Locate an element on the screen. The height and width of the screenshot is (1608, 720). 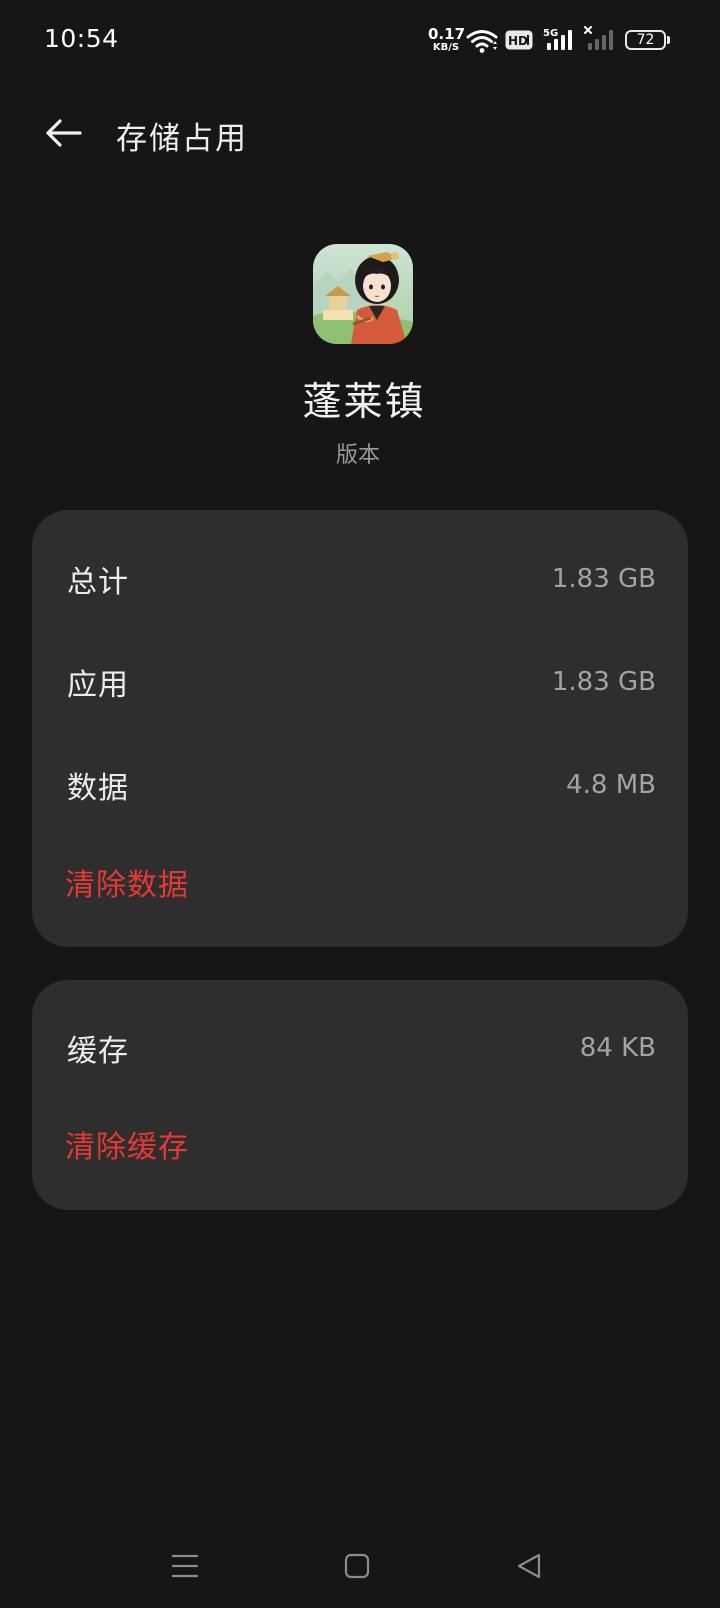
hd-label: HD is located at coordinates (518, 41).